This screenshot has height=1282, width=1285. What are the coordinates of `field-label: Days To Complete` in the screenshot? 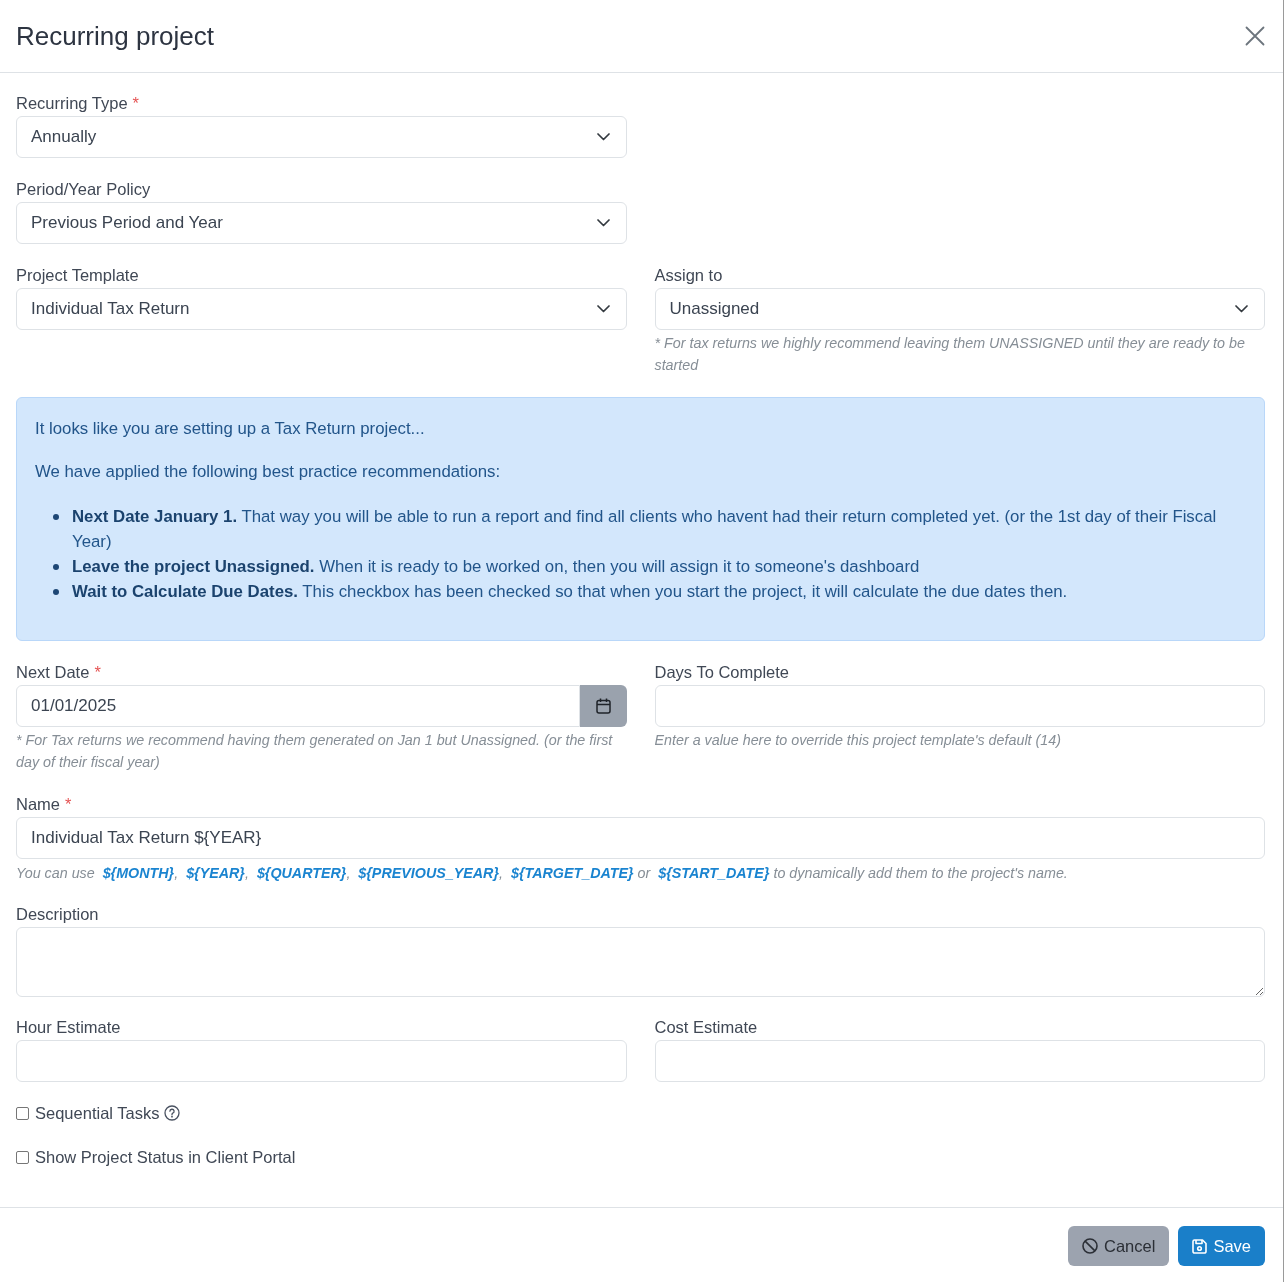 It's located at (721, 672).